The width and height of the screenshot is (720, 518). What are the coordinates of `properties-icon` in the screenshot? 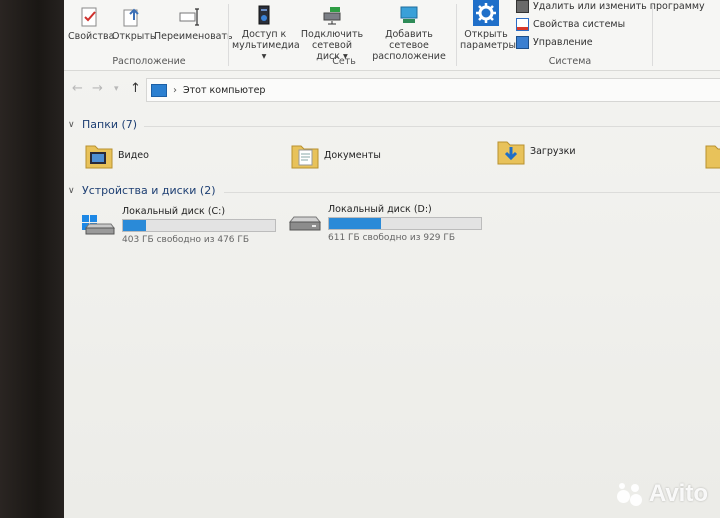 It's located at (89, 17).